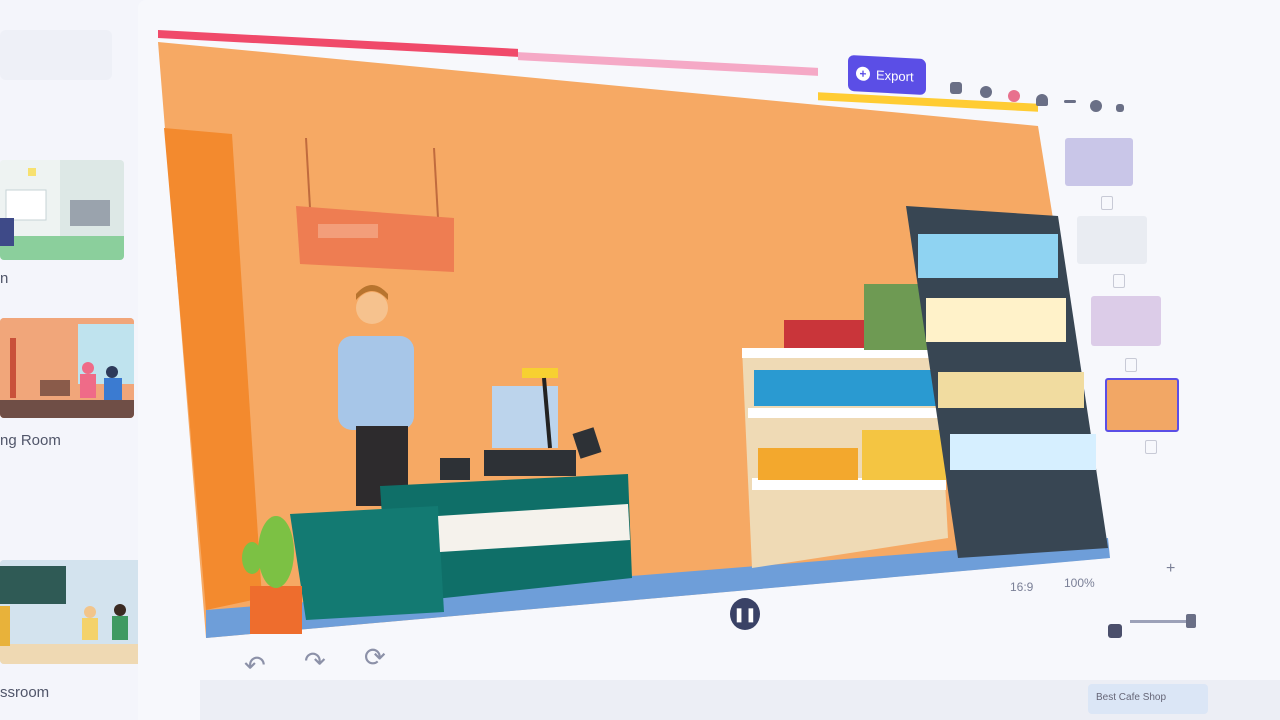 The image size is (1280, 720). Describe the element at coordinates (276, 552) in the screenshot. I see `cactus` at that location.